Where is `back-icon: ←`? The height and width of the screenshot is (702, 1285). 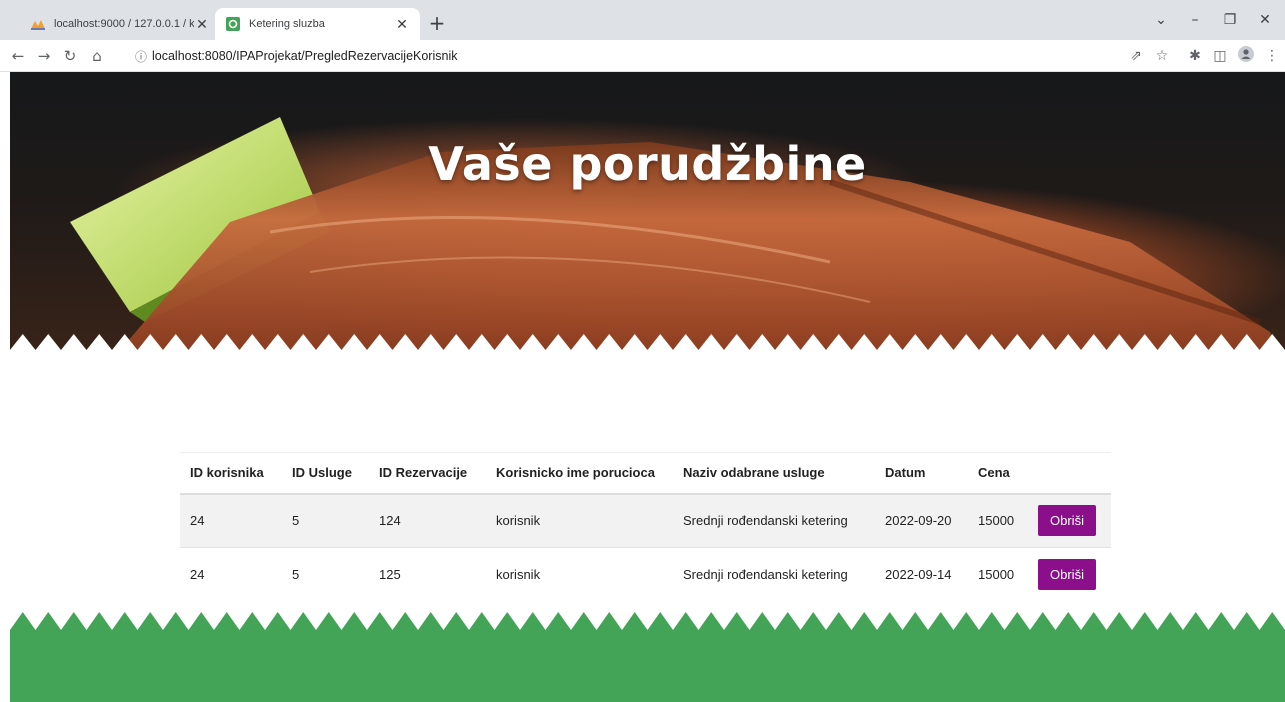 back-icon: ← is located at coordinates (18, 56).